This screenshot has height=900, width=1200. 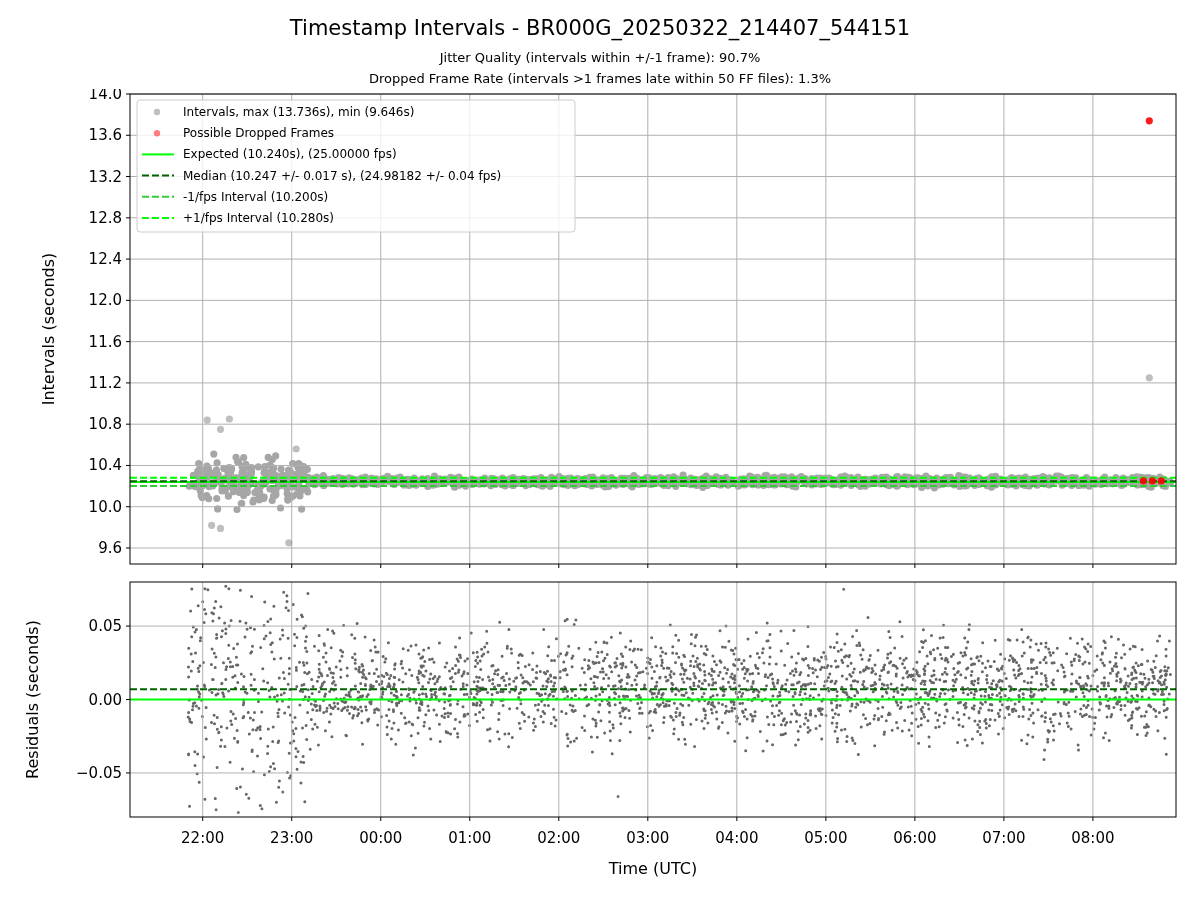 I want to click on legend-label: -1/fps Interval (10.200s), so click(x=256, y=196).